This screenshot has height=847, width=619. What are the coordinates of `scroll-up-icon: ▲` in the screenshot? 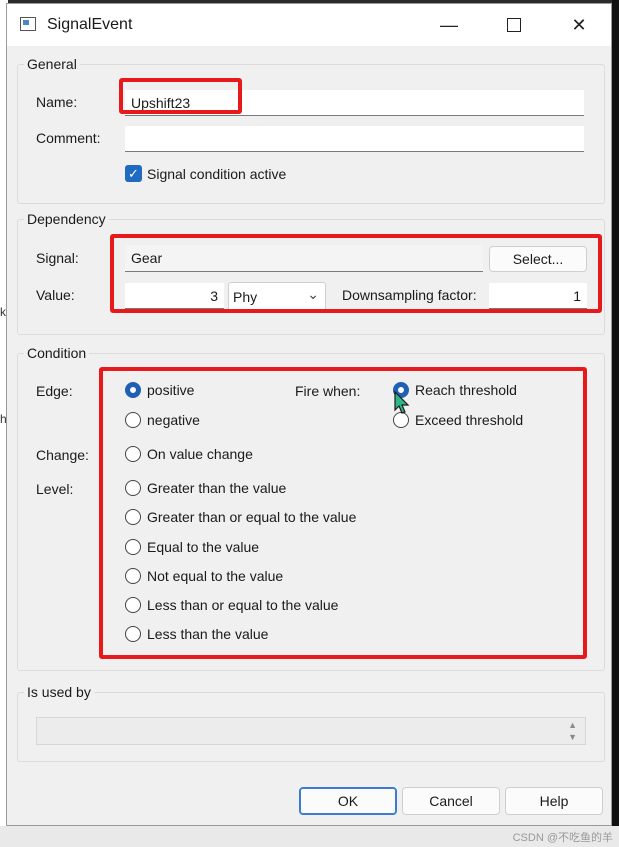 It's located at (572, 725).